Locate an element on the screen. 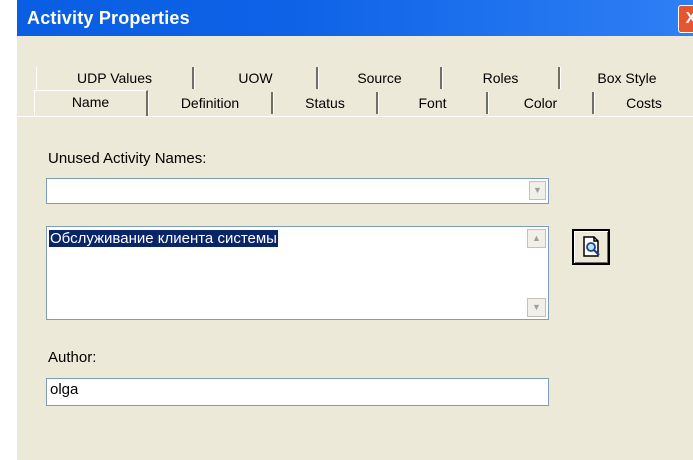 The height and width of the screenshot is (460, 693). author-value: olga is located at coordinates (64, 389).